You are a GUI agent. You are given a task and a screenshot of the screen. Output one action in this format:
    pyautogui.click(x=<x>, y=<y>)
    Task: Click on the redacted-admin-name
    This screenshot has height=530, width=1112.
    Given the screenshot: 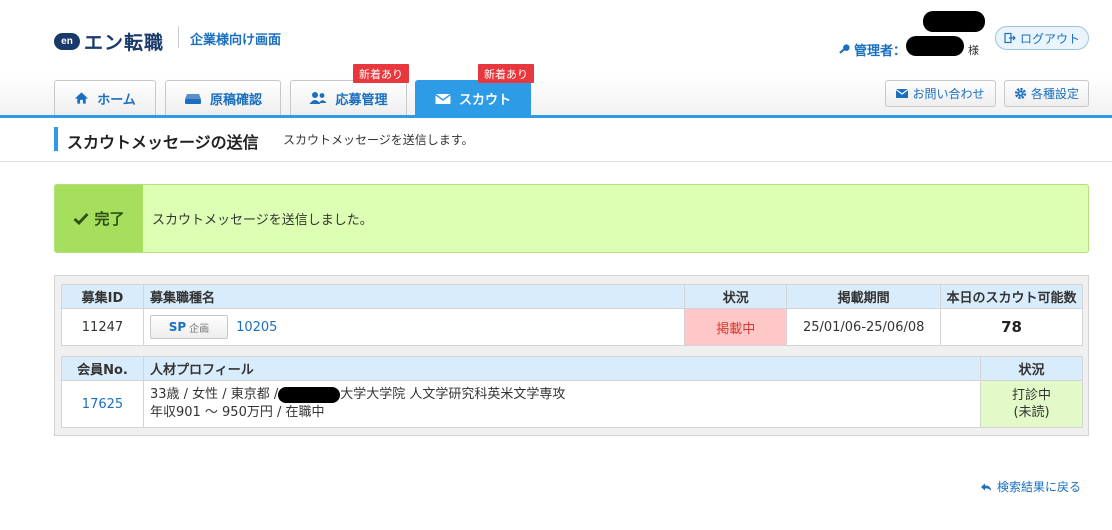 What is the action you would take?
    pyautogui.click(x=935, y=46)
    